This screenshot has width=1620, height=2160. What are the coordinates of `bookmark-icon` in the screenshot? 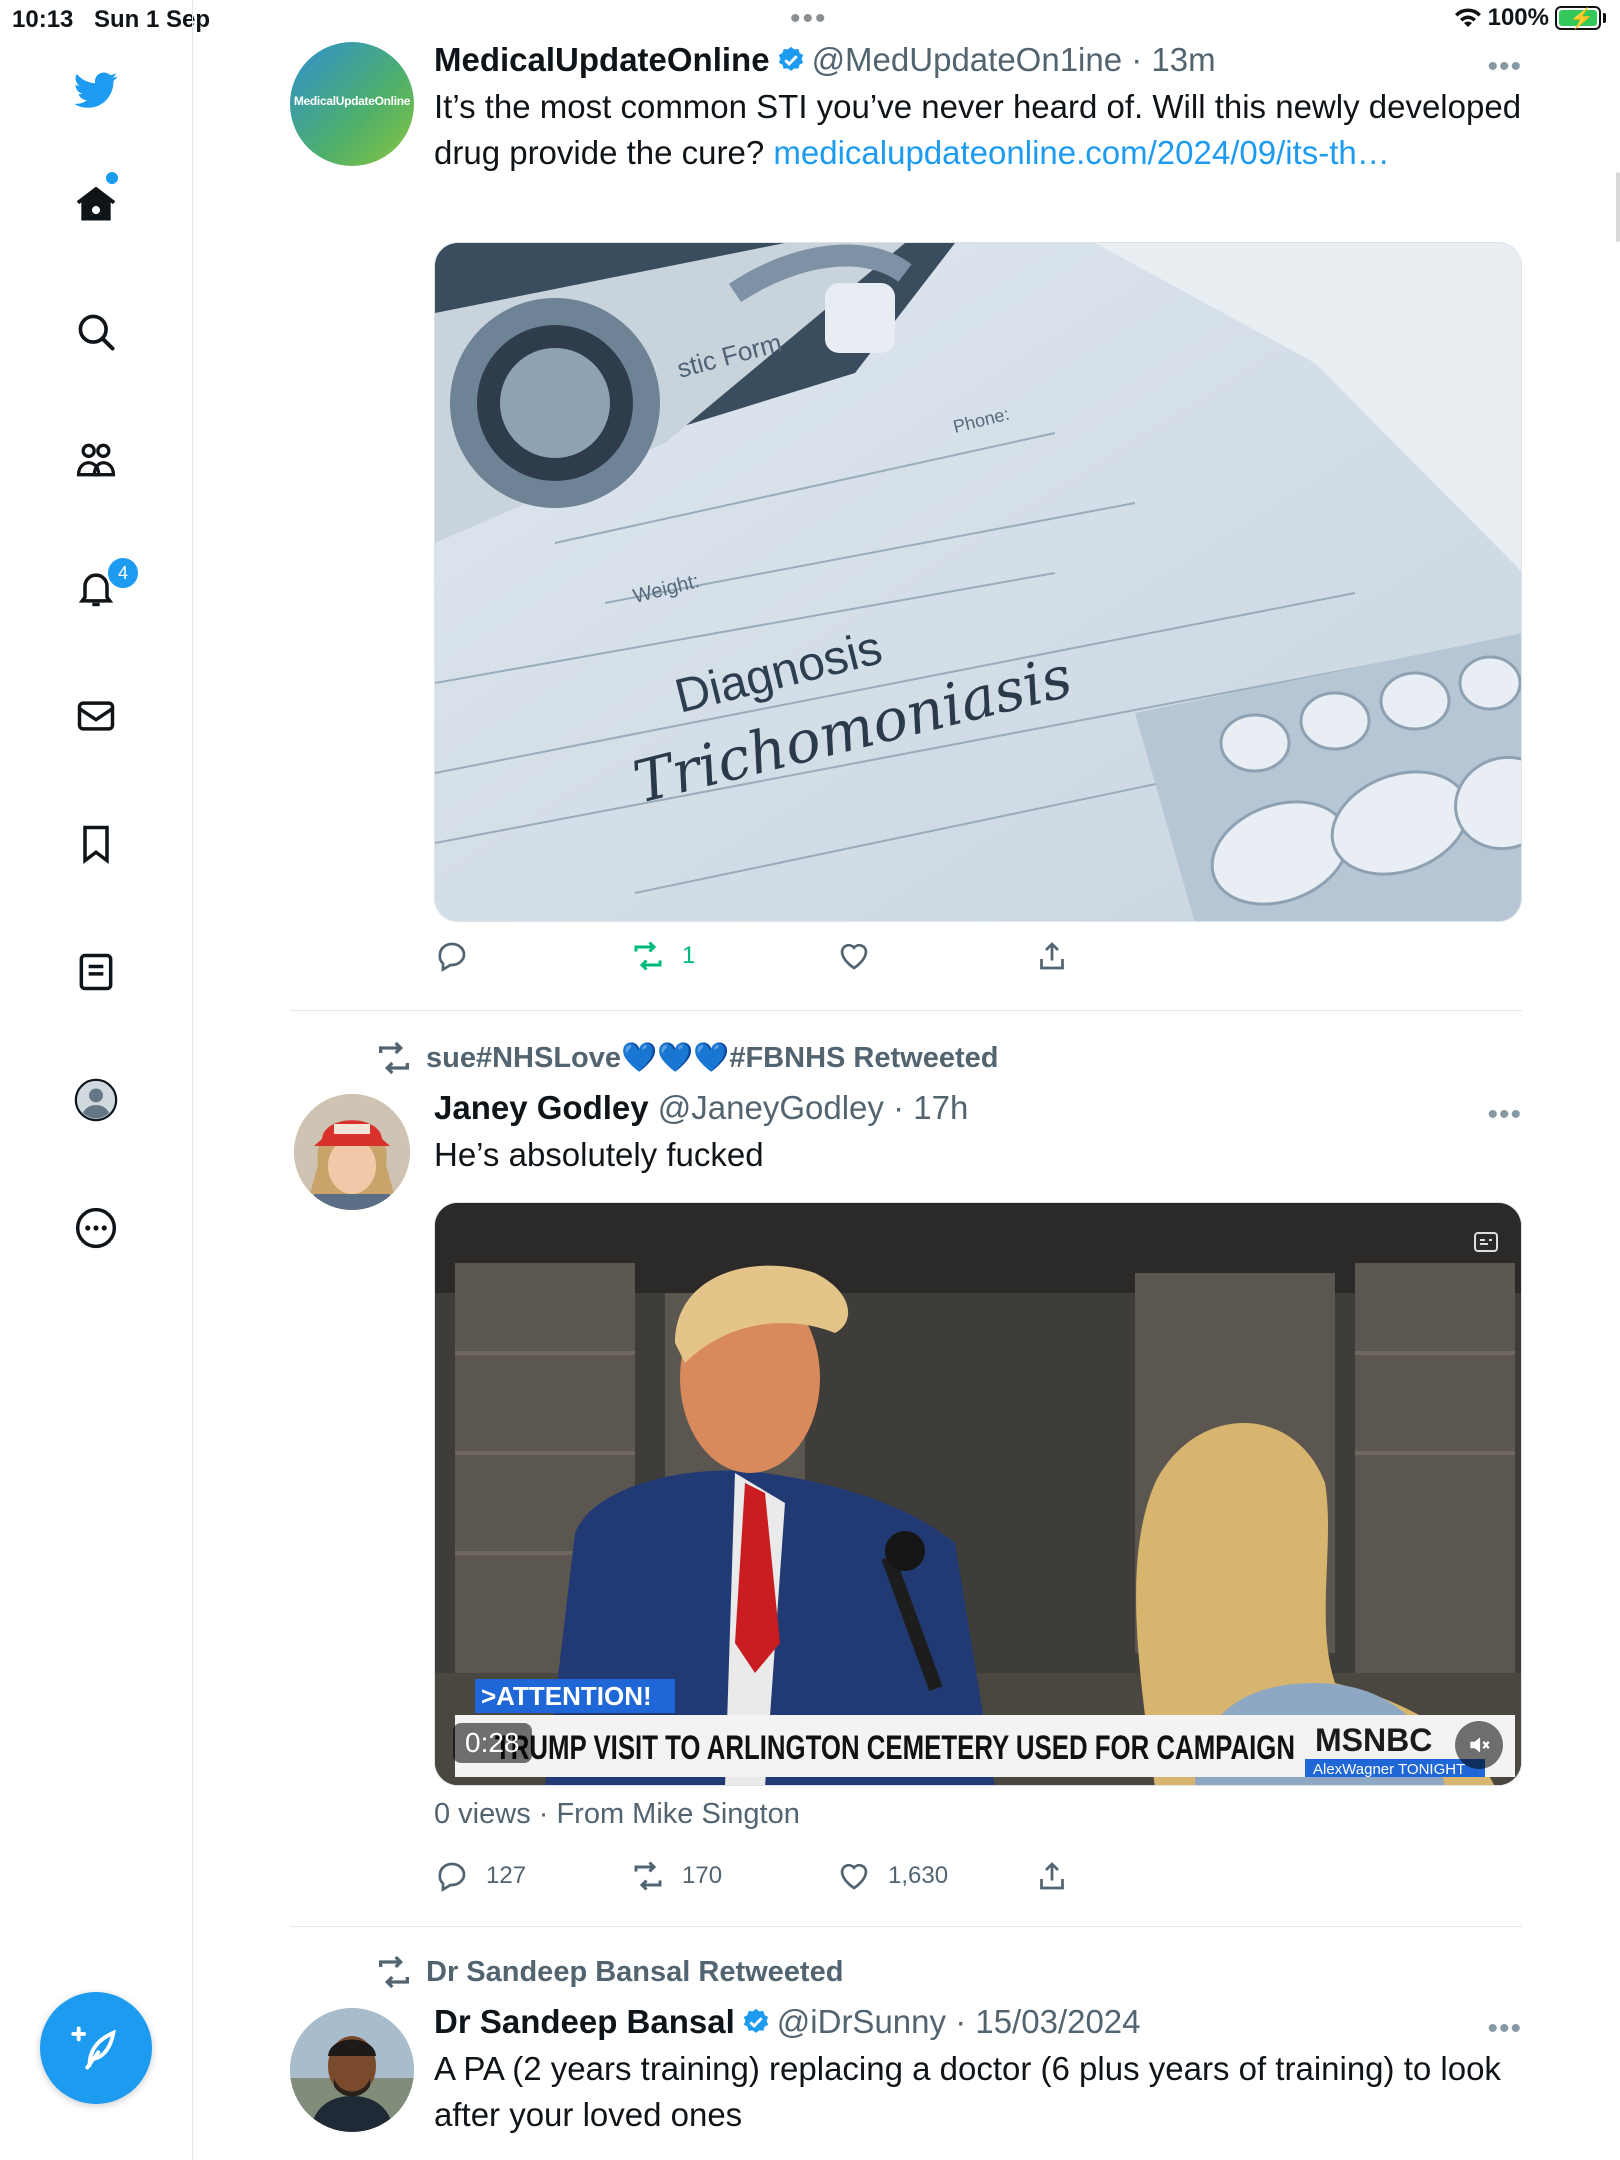 It's located at (96, 844).